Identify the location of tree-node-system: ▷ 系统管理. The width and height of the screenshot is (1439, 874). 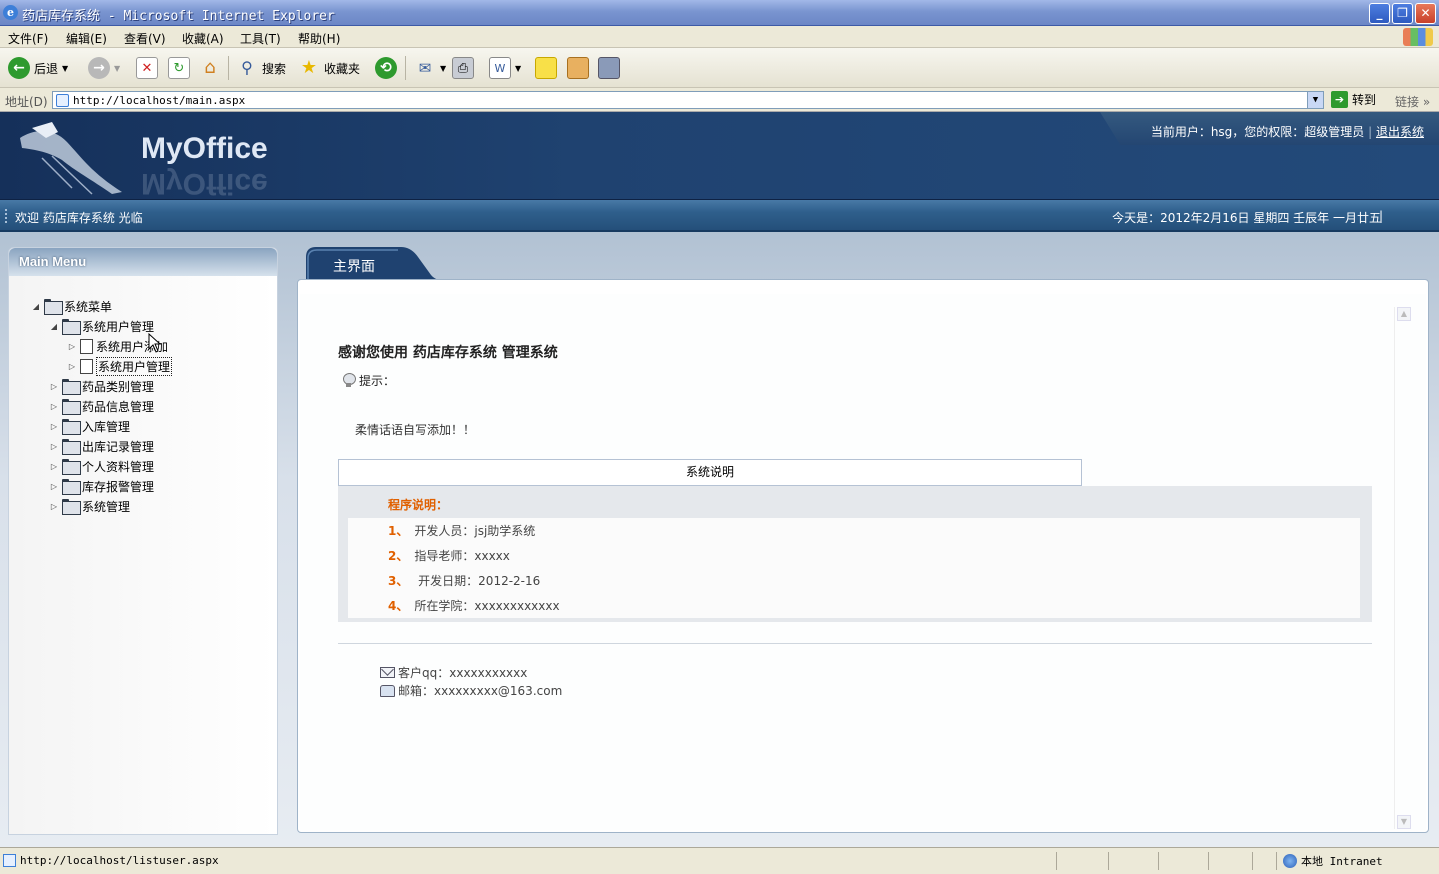
(89, 506).